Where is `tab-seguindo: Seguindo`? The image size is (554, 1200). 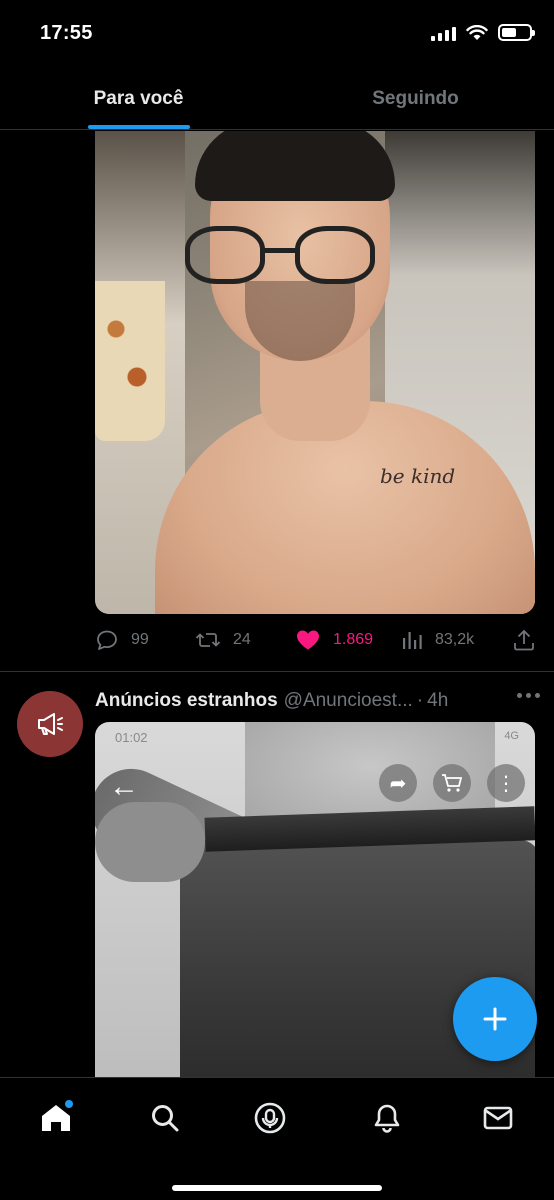 tab-seguindo: Seguindo is located at coordinates (415, 97).